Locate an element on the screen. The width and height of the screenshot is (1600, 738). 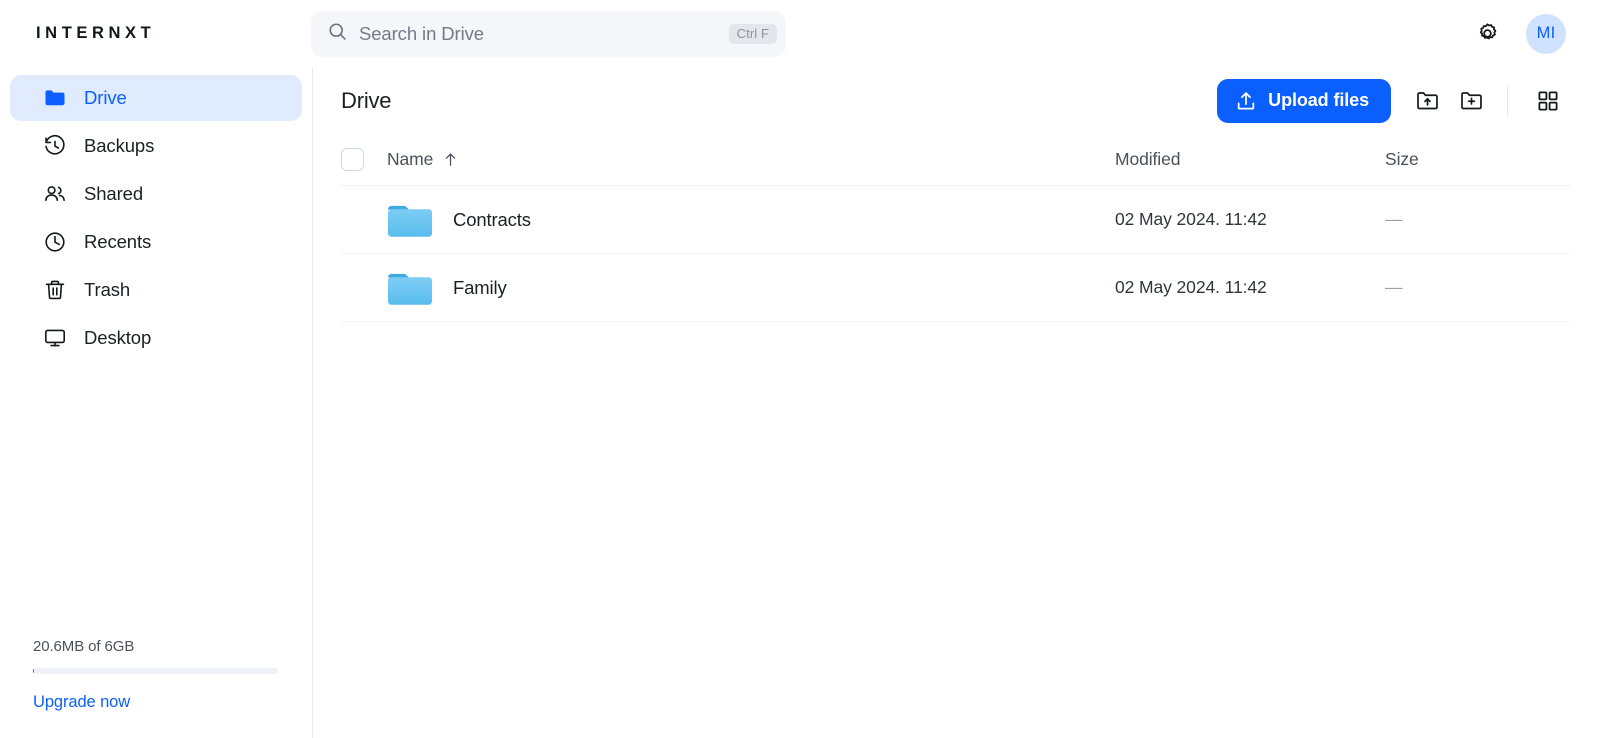
folder-upload-icon is located at coordinates (1427, 100).